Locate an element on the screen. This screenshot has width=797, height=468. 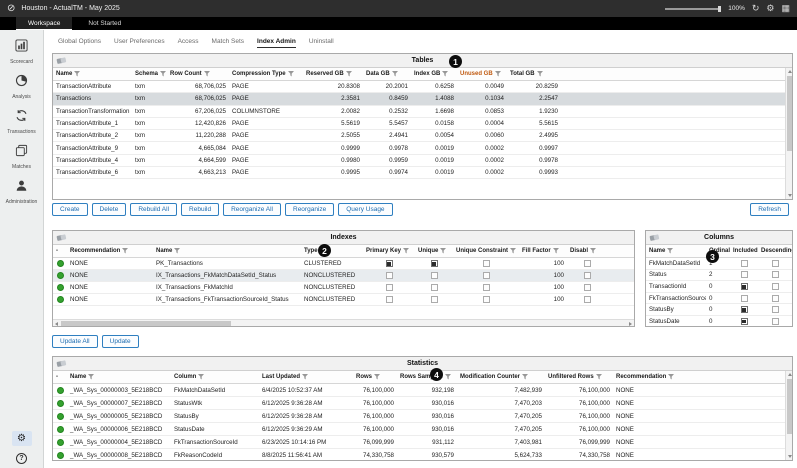
tab-global-options: Global Options is located at coordinates (79, 43).